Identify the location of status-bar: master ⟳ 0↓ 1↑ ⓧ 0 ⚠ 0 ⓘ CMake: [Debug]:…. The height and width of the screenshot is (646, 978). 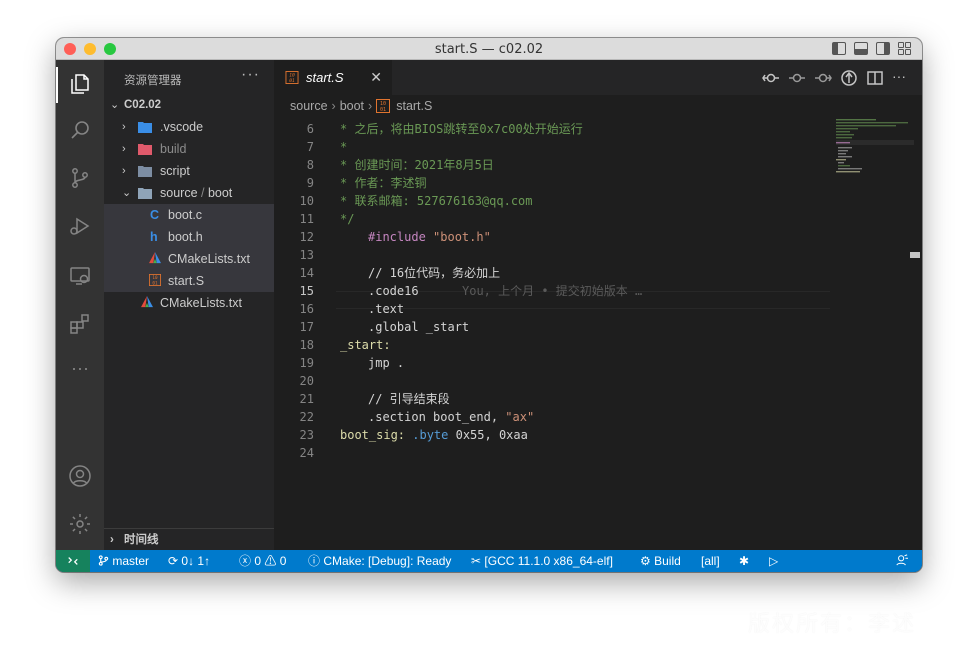
(489, 561).